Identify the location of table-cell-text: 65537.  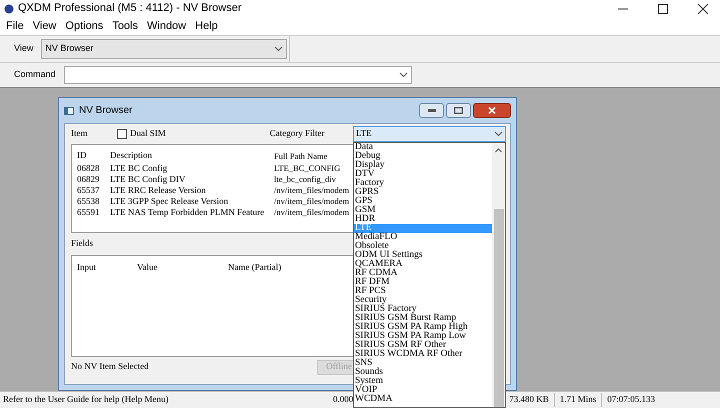
(88, 190).